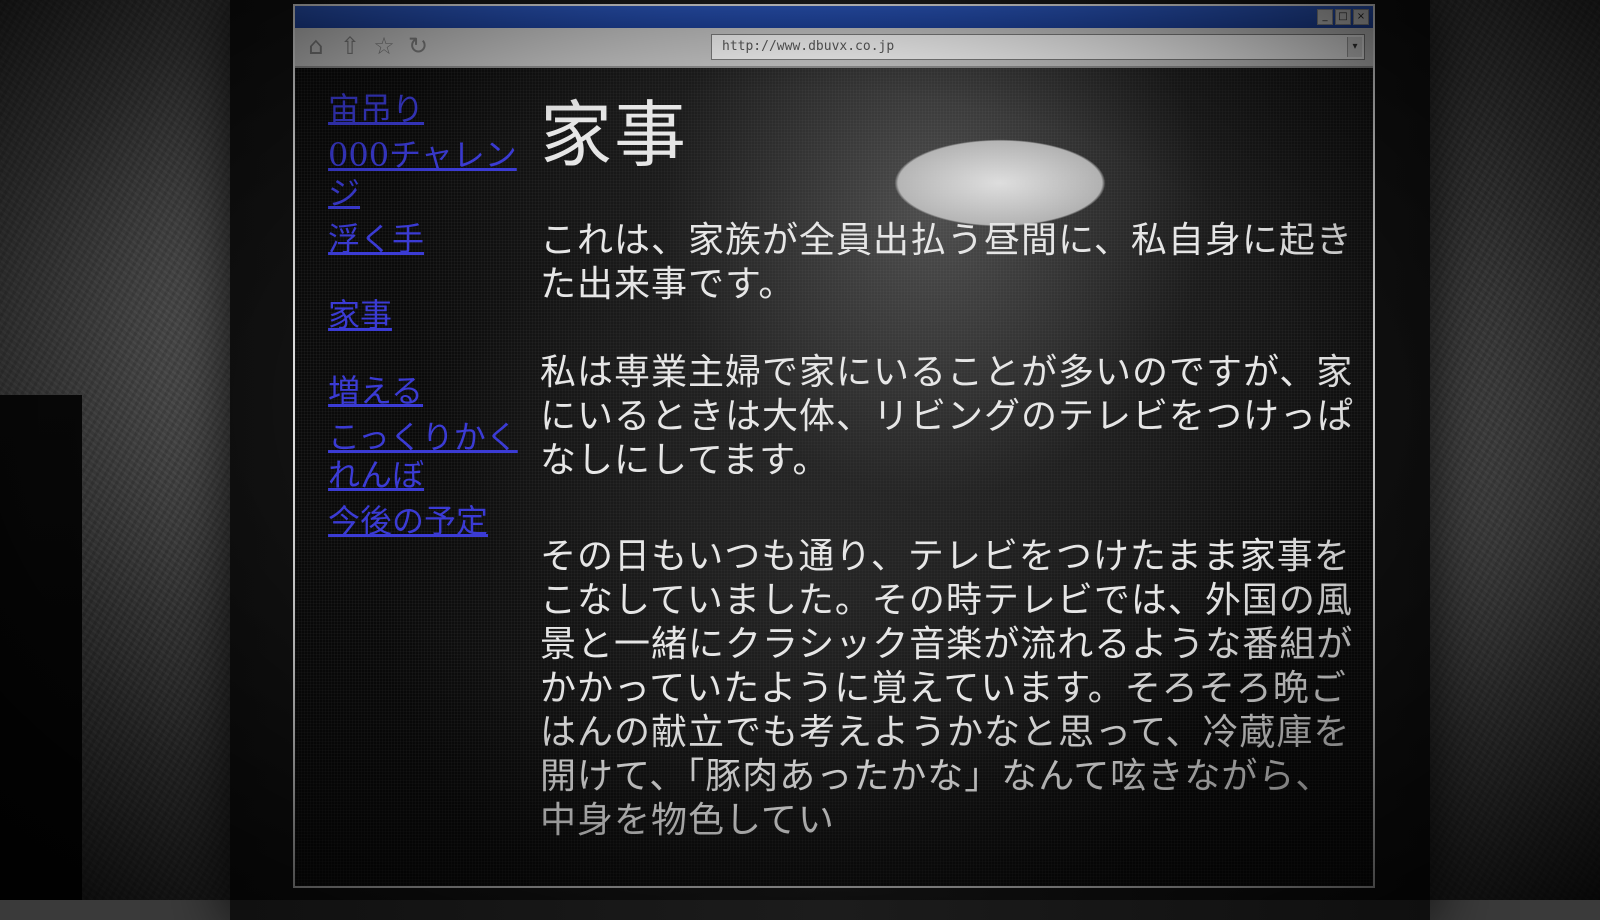 This screenshot has width=1600, height=920. What do you see at coordinates (1361, 17) in the screenshot?
I see `close-icon: ×` at bounding box center [1361, 17].